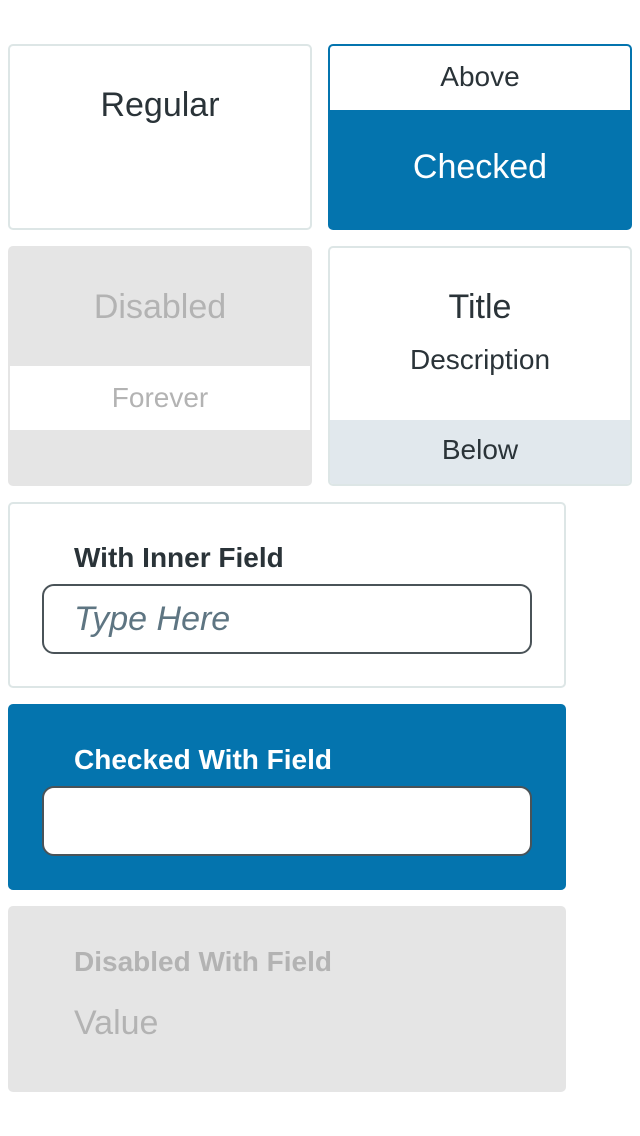 This screenshot has width=640, height=1136. I want to click on checked-field-input, so click(287, 821).